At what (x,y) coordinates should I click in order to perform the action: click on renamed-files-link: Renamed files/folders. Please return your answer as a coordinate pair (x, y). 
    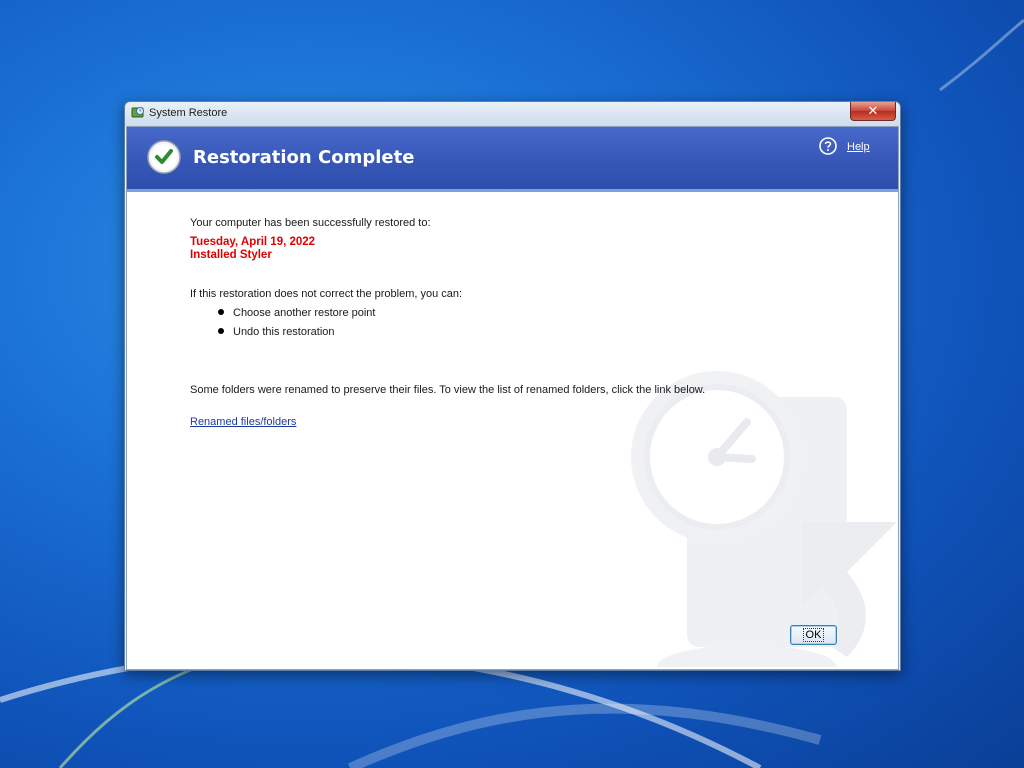
    Looking at the image, I should click on (243, 422).